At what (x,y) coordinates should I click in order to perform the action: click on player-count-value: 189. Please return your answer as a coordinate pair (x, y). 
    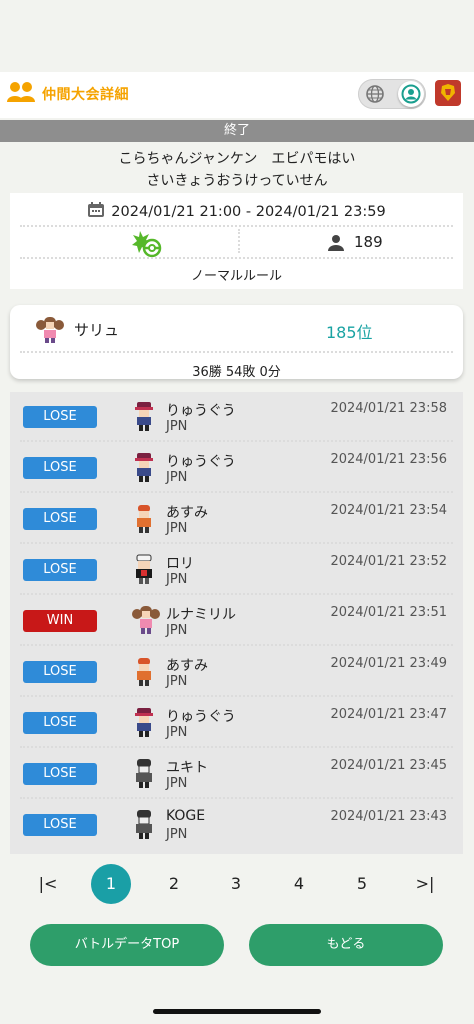
    Looking at the image, I should click on (368, 242).